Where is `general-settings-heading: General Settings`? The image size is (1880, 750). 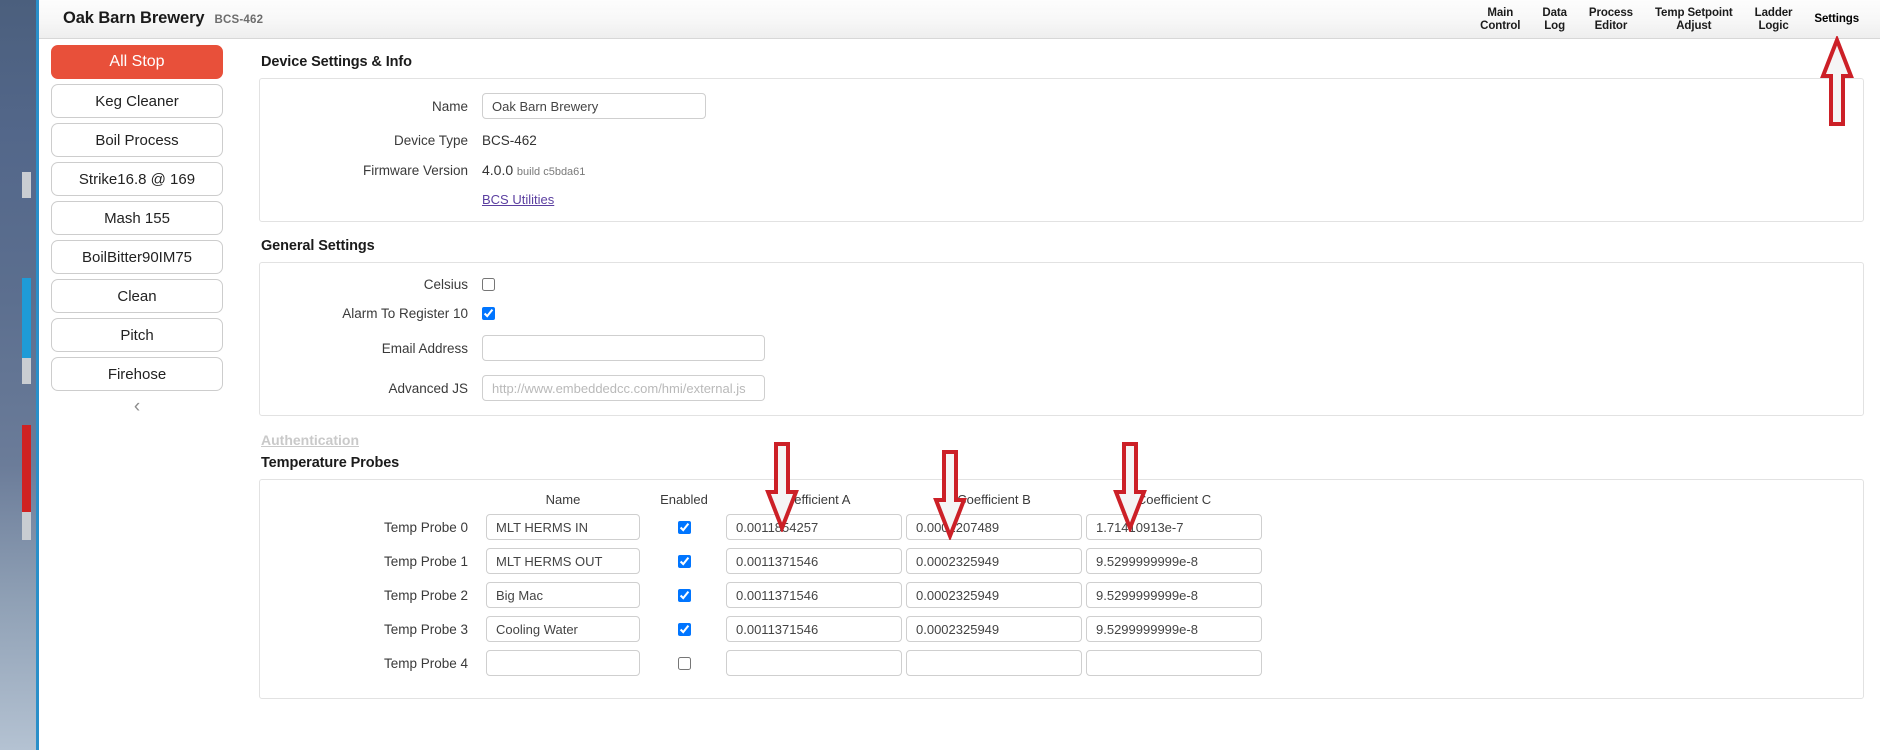 general-settings-heading: General Settings is located at coordinates (318, 246).